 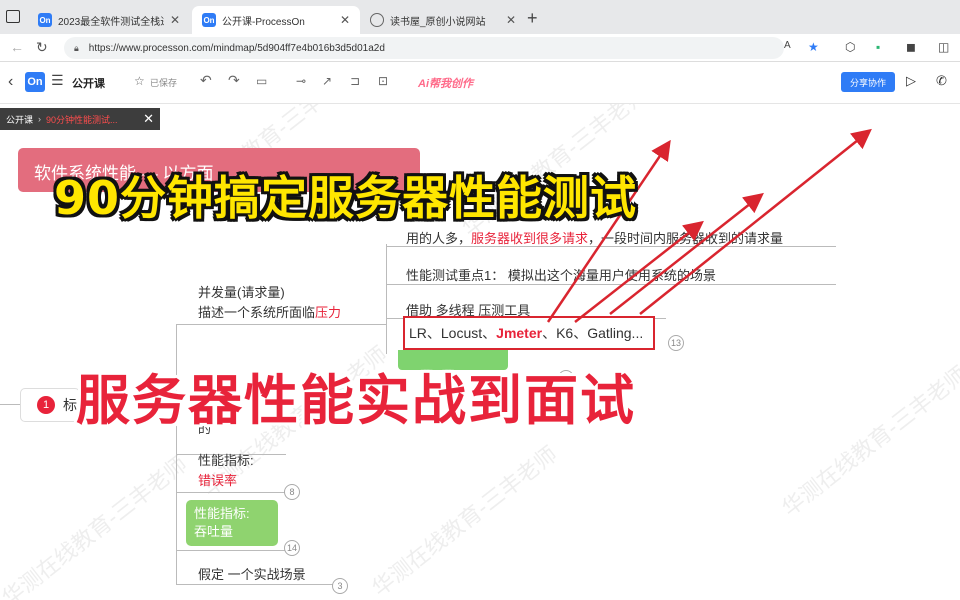 I want to click on browser-tab-2: On 公开课-ProcessOn ✕, so click(x=276, y=20).